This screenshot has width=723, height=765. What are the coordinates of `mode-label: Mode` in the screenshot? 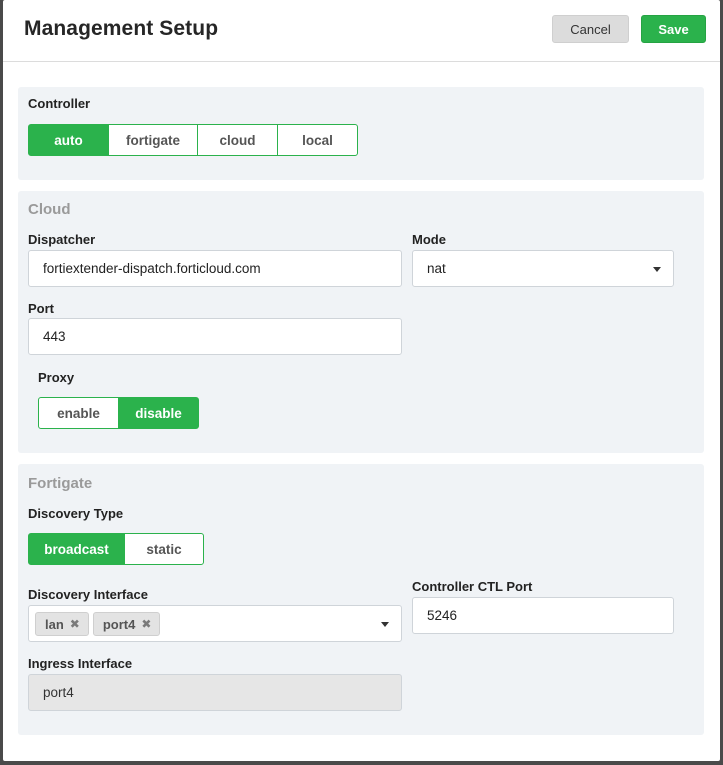 It's located at (429, 239).